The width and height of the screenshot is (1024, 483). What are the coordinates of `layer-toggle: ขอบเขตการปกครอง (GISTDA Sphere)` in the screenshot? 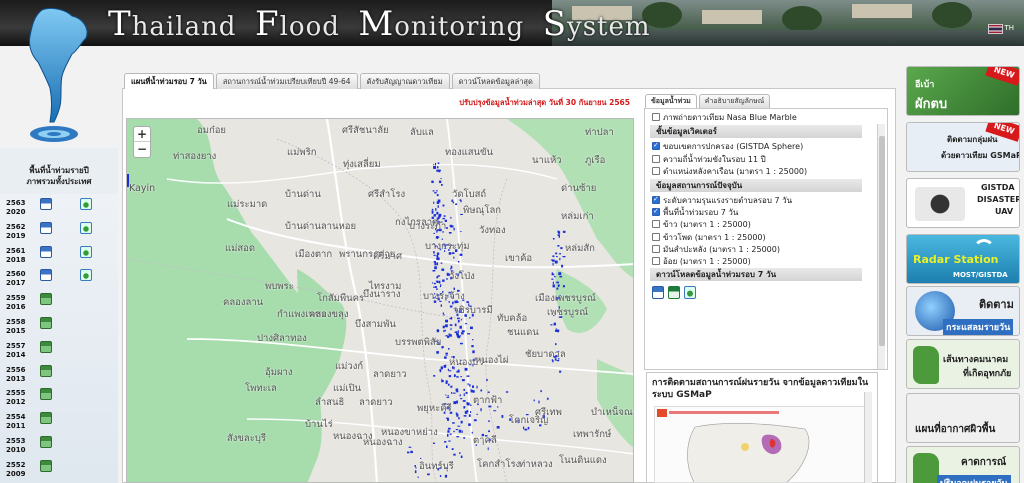 It's located at (727, 146).